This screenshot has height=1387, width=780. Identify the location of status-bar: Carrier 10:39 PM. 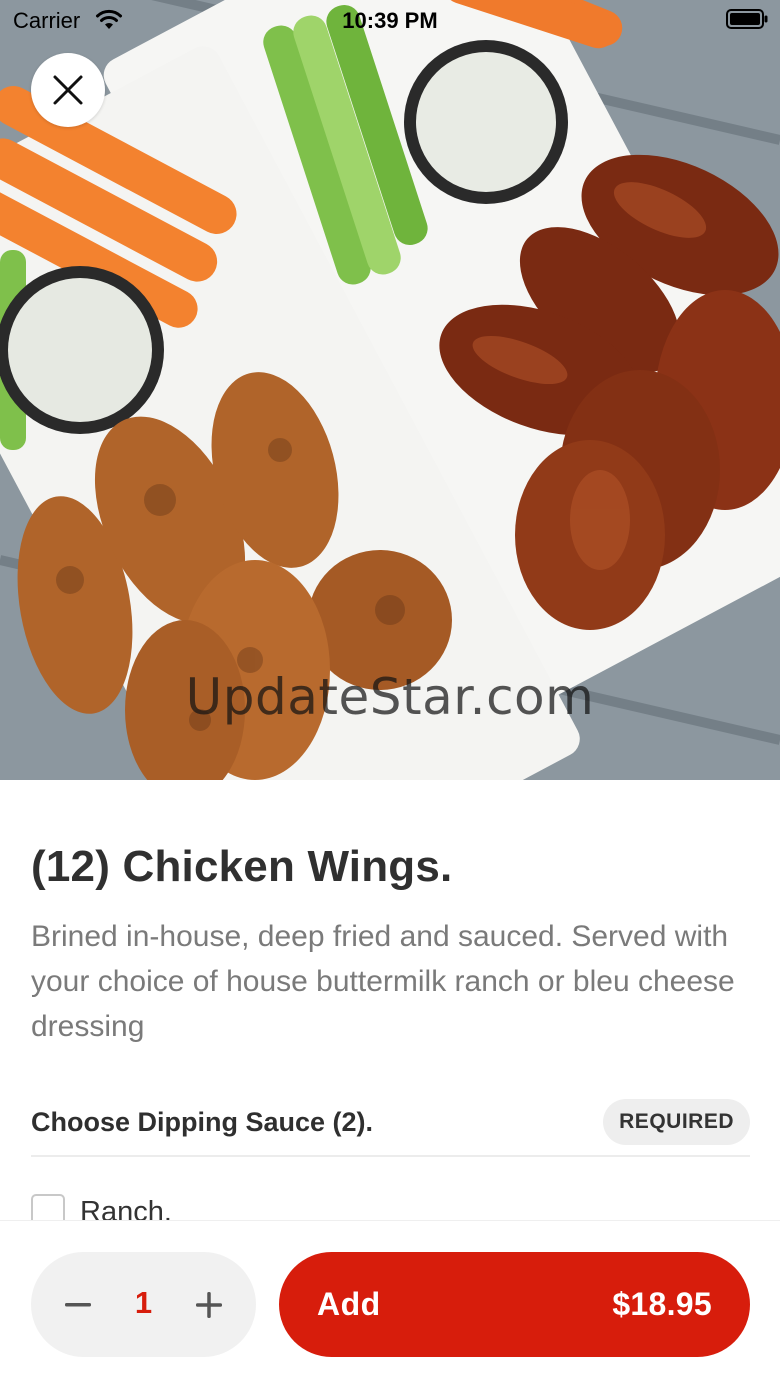
(390, 20).